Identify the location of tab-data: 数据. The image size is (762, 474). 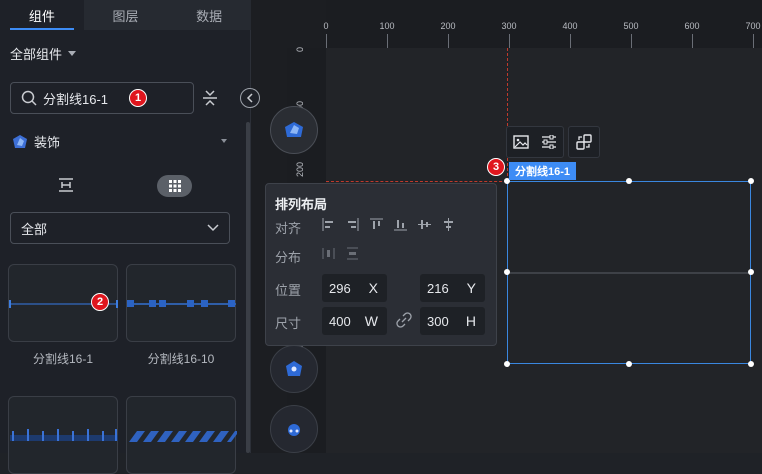
(209, 15).